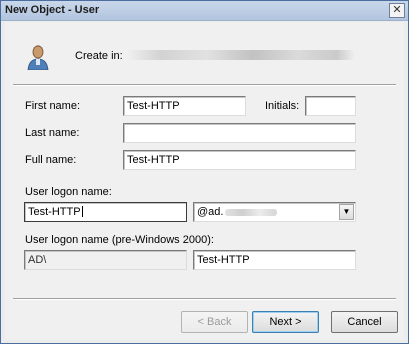  I want to click on first-name-field: Test-HTTP, so click(184, 106).